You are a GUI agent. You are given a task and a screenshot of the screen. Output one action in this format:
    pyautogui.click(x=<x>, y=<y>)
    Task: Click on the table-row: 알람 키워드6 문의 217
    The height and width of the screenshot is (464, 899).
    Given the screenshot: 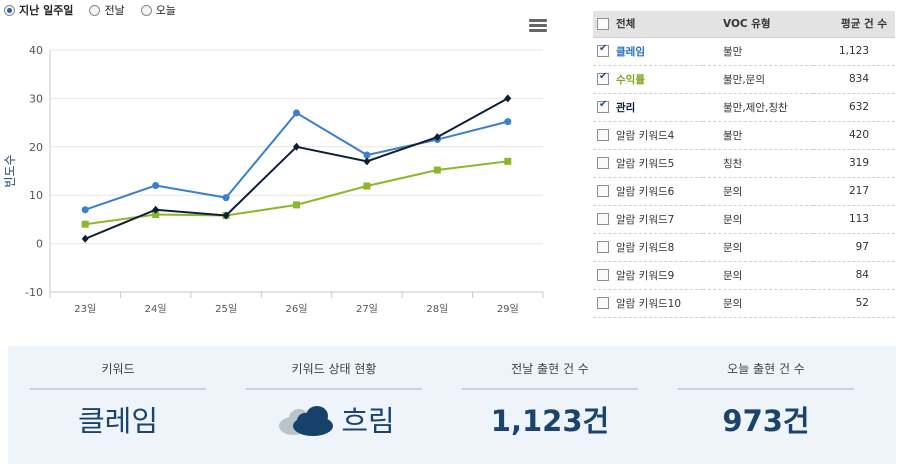 What is the action you would take?
    pyautogui.click(x=744, y=191)
    